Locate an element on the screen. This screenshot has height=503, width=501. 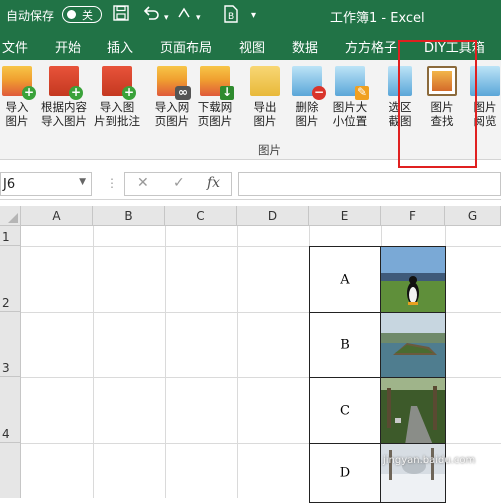
watermark: jingyan.baidu.com is located at coordinates (429, 460).